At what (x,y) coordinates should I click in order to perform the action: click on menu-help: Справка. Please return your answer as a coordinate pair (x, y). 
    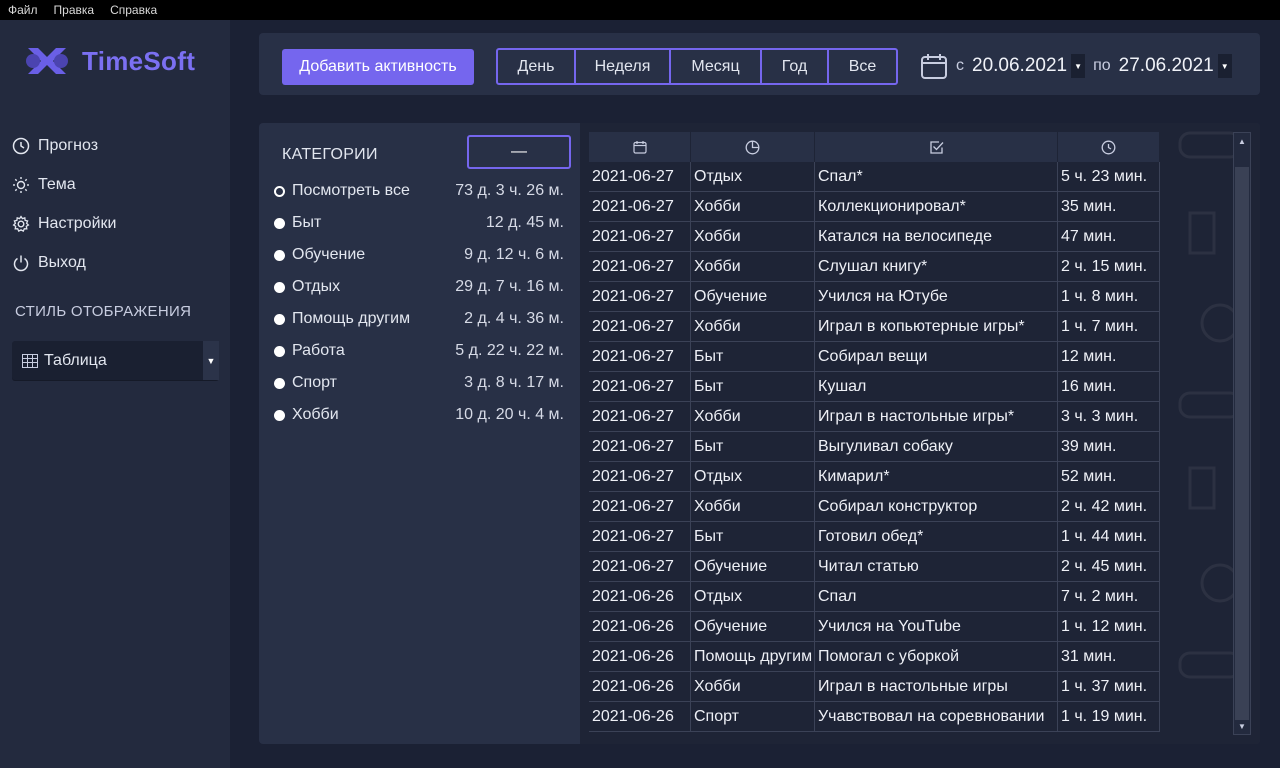
    Looking at the image, I should click on (133, 10).